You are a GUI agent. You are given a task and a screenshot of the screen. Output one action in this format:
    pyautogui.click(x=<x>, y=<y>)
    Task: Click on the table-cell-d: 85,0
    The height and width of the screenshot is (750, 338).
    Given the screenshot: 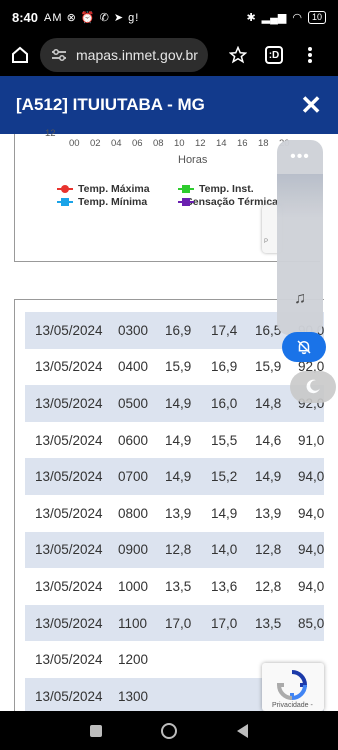 What is the action you would take?
    pyautogui.click(x=311, y=623)
    